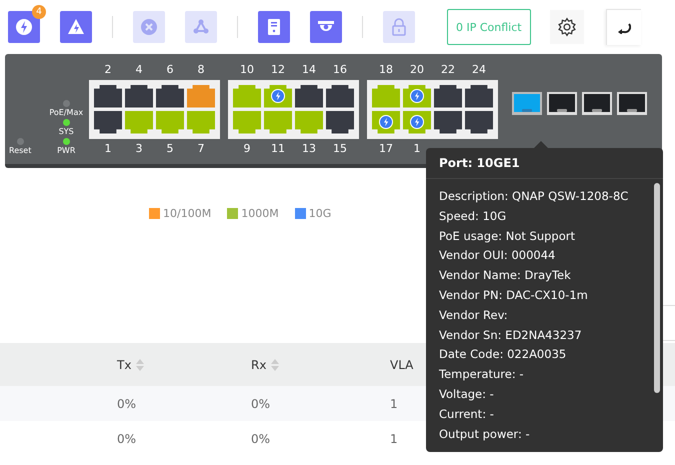 Image resolution: width=675 pixels, height=465 pixels. Describe the element at coordinates (399, 27) in the screenshot. I see `lock-icon` at that location.